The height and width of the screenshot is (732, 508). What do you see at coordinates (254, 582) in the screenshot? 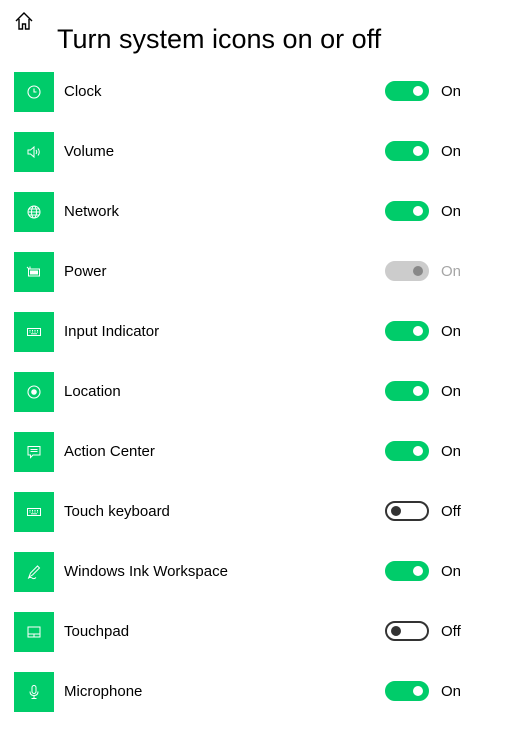
I see `setting-row-windows-ink-workspace: Windows Ink Workspace On` at bounding box center [254, 582].